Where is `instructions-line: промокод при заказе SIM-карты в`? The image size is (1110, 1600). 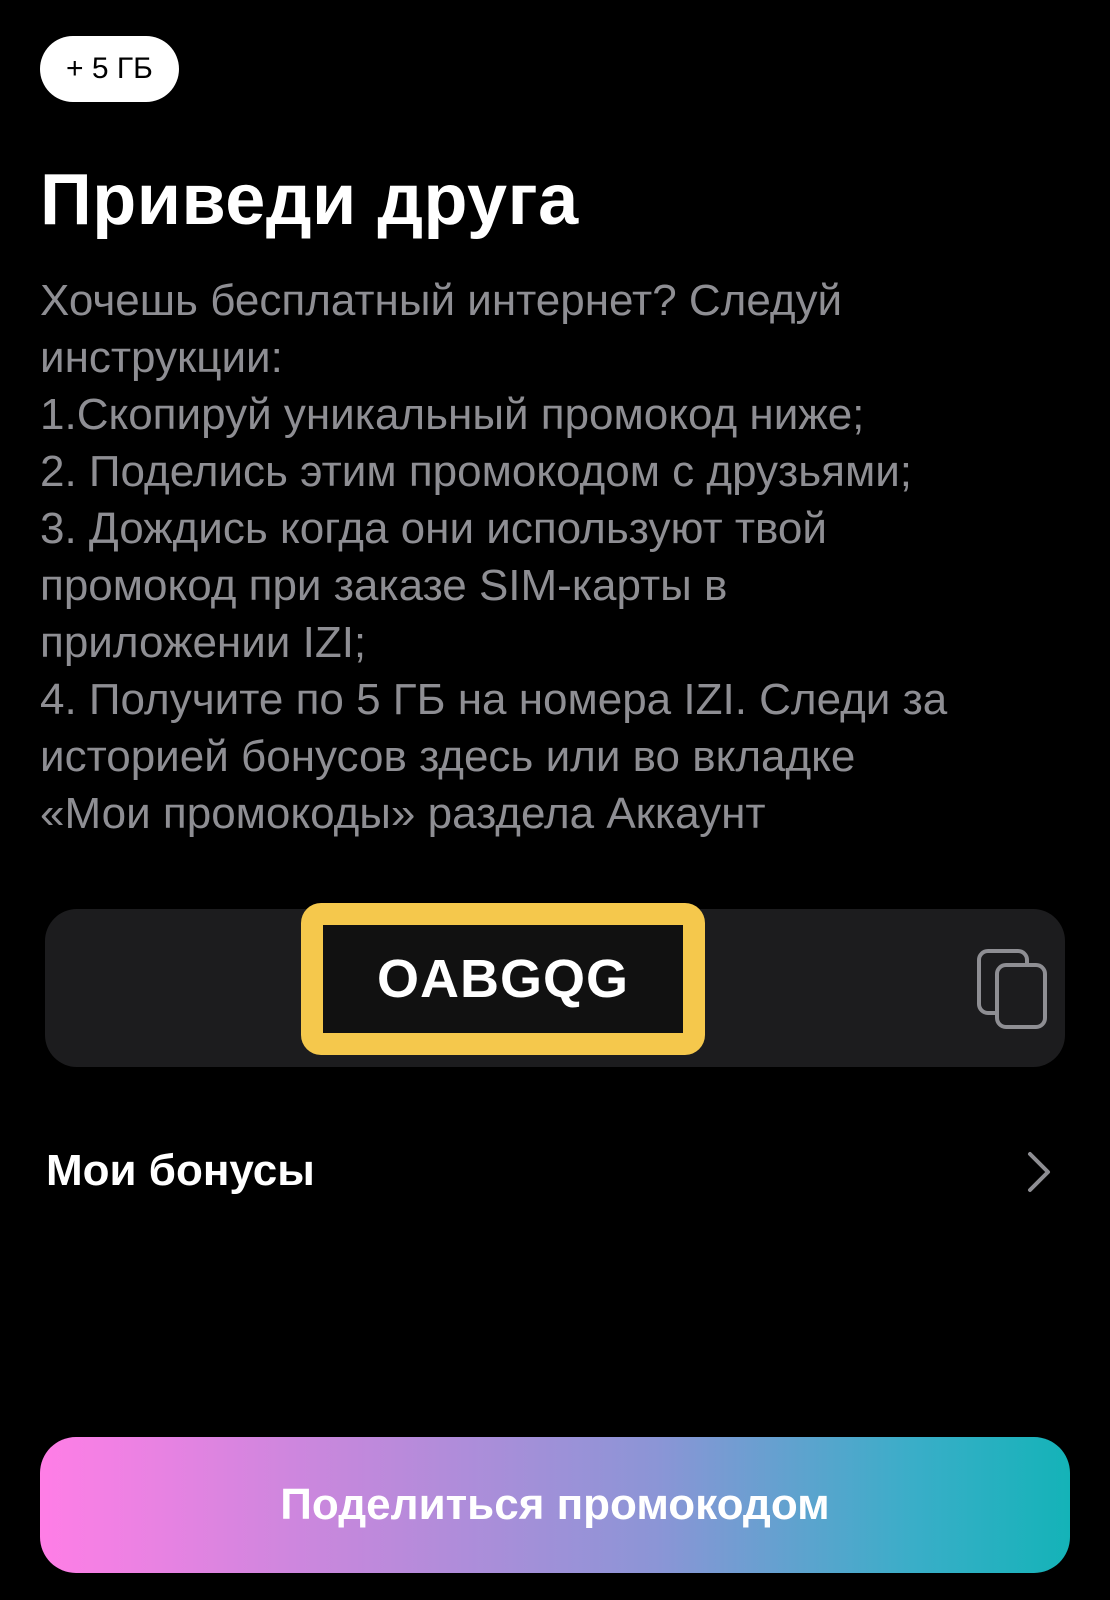
instructions-line: промокод при заказе SIM-карты в is located at coordinates (384, 585).